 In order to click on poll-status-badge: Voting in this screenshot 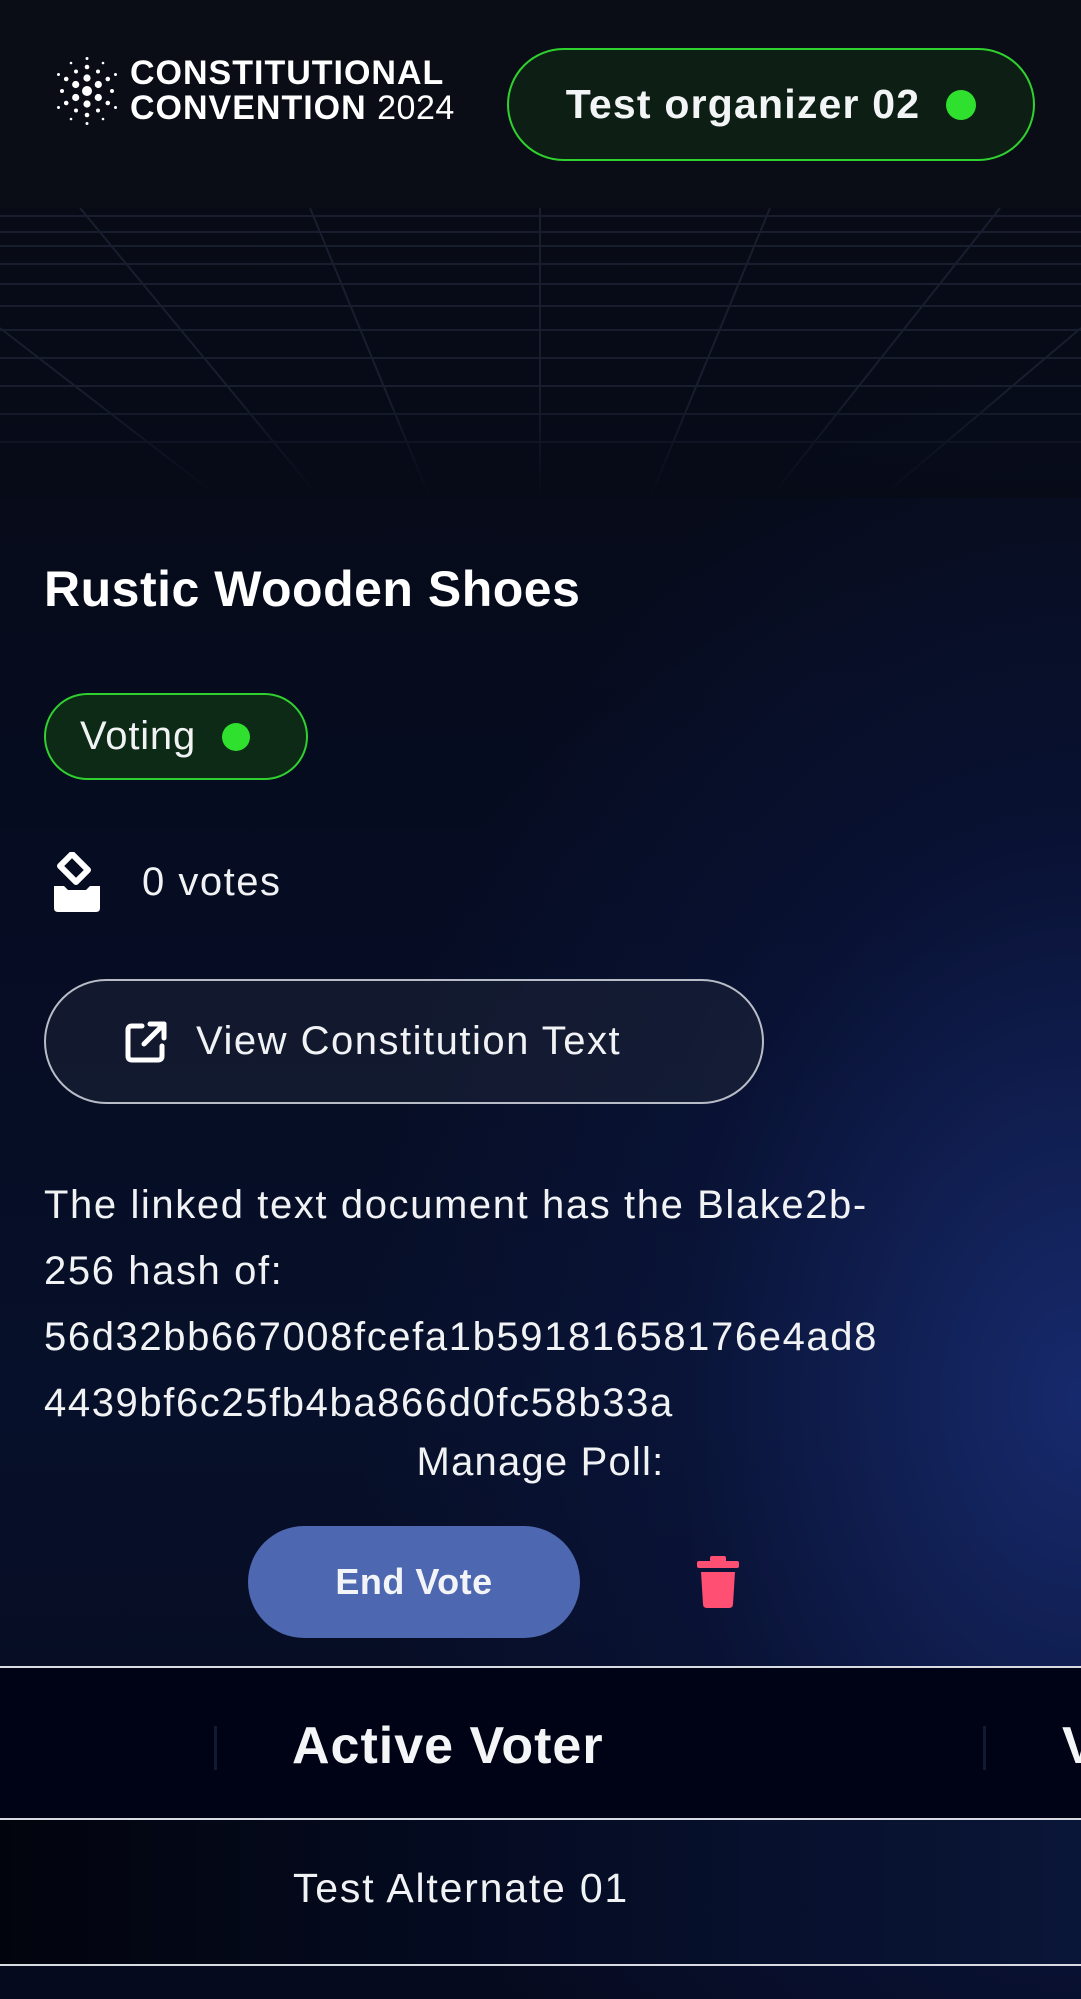, I will do `click(176, 736)`.